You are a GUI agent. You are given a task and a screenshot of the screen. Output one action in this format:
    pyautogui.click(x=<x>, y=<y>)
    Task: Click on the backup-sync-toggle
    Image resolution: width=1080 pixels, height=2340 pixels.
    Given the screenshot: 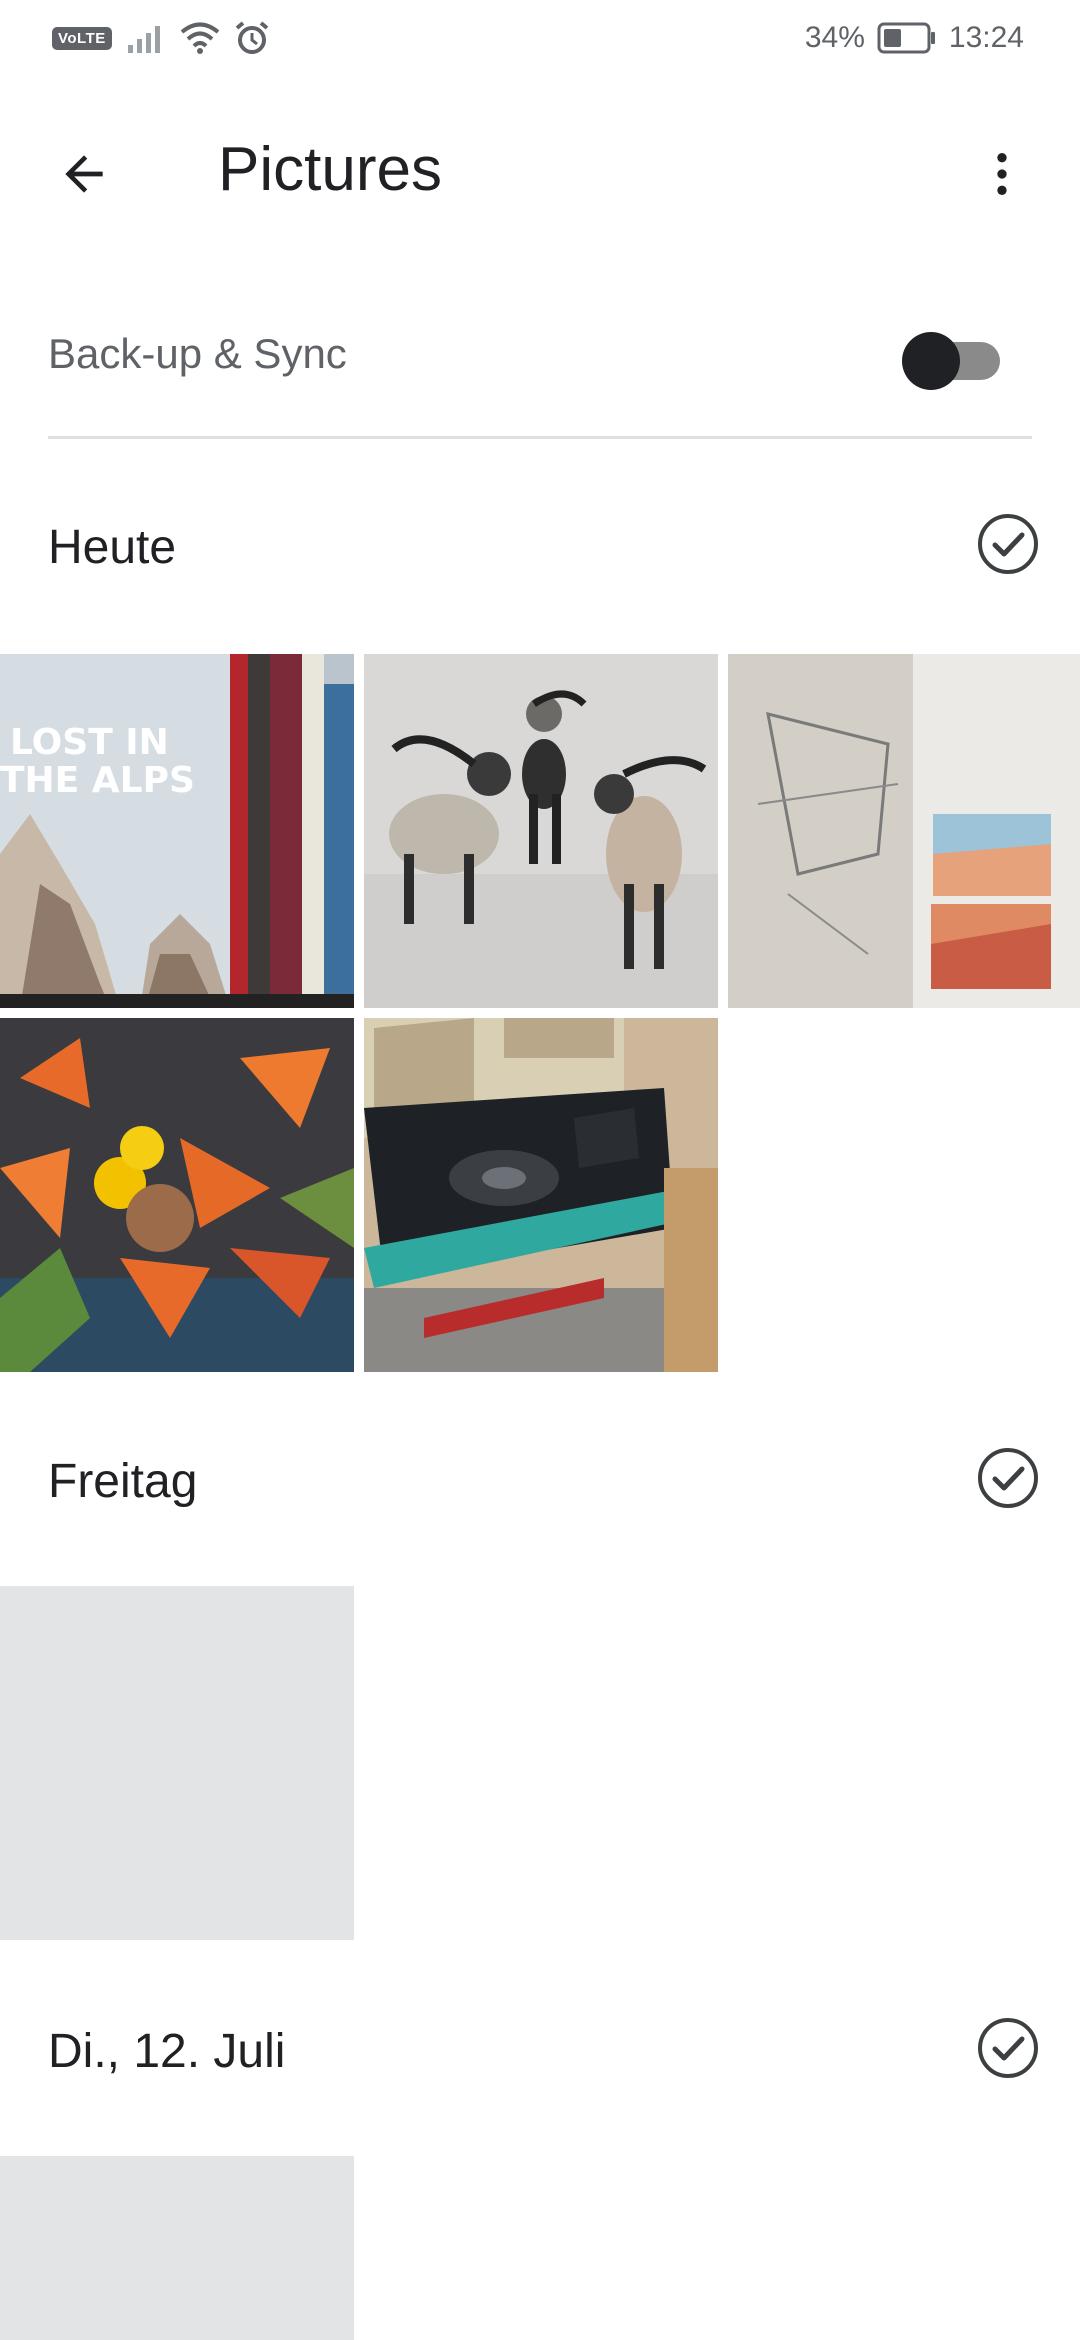 What is the action you would take?
    pyautogui.click(x=952, y=358)
    